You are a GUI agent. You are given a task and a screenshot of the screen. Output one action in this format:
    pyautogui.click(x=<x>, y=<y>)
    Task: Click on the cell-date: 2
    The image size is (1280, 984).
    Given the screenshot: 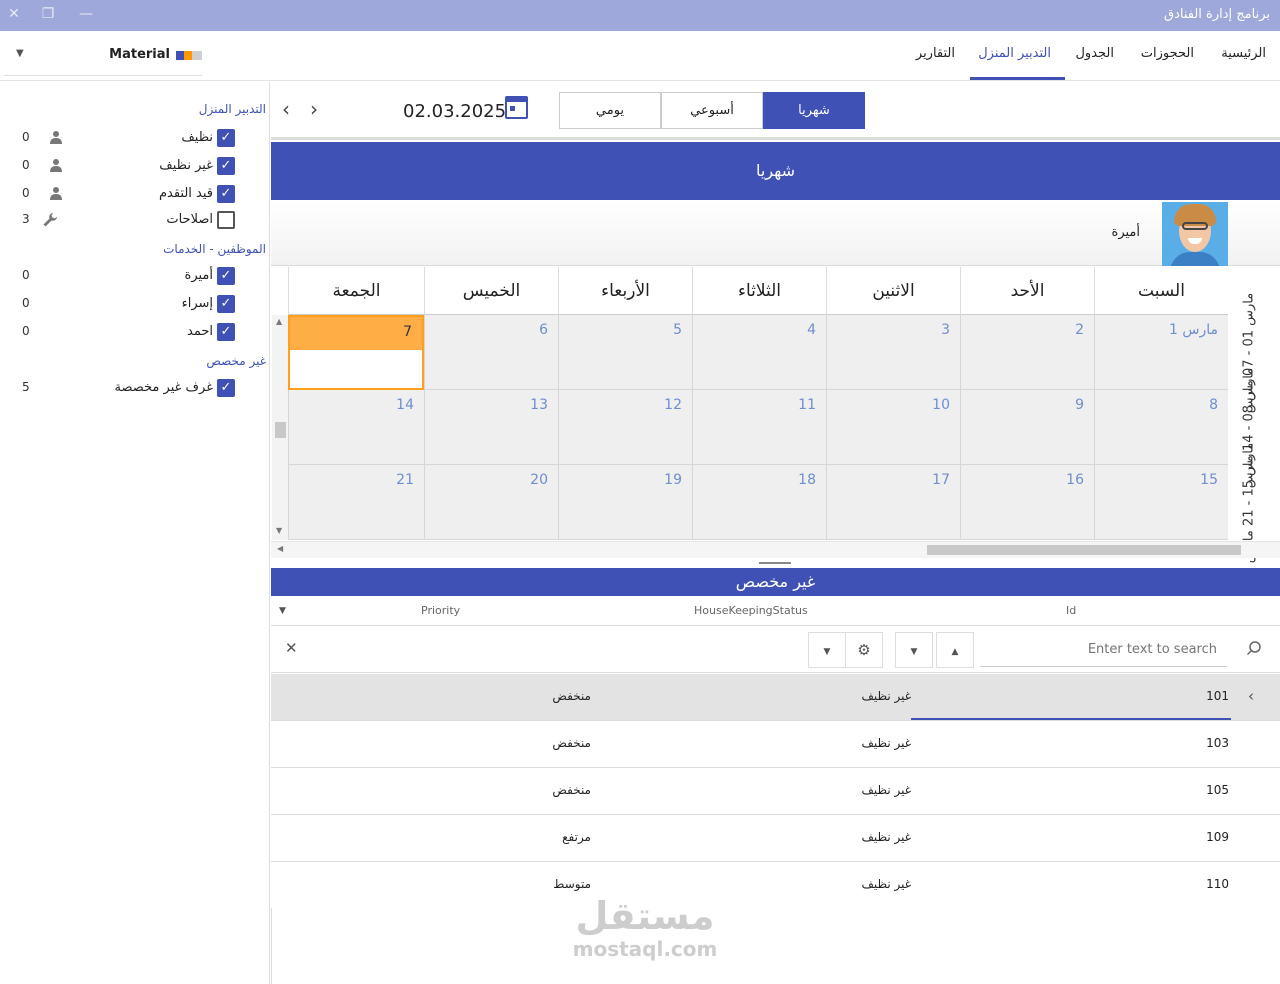 What is the action you would take?
    pyautogui.click(x=1079, y=330)
    